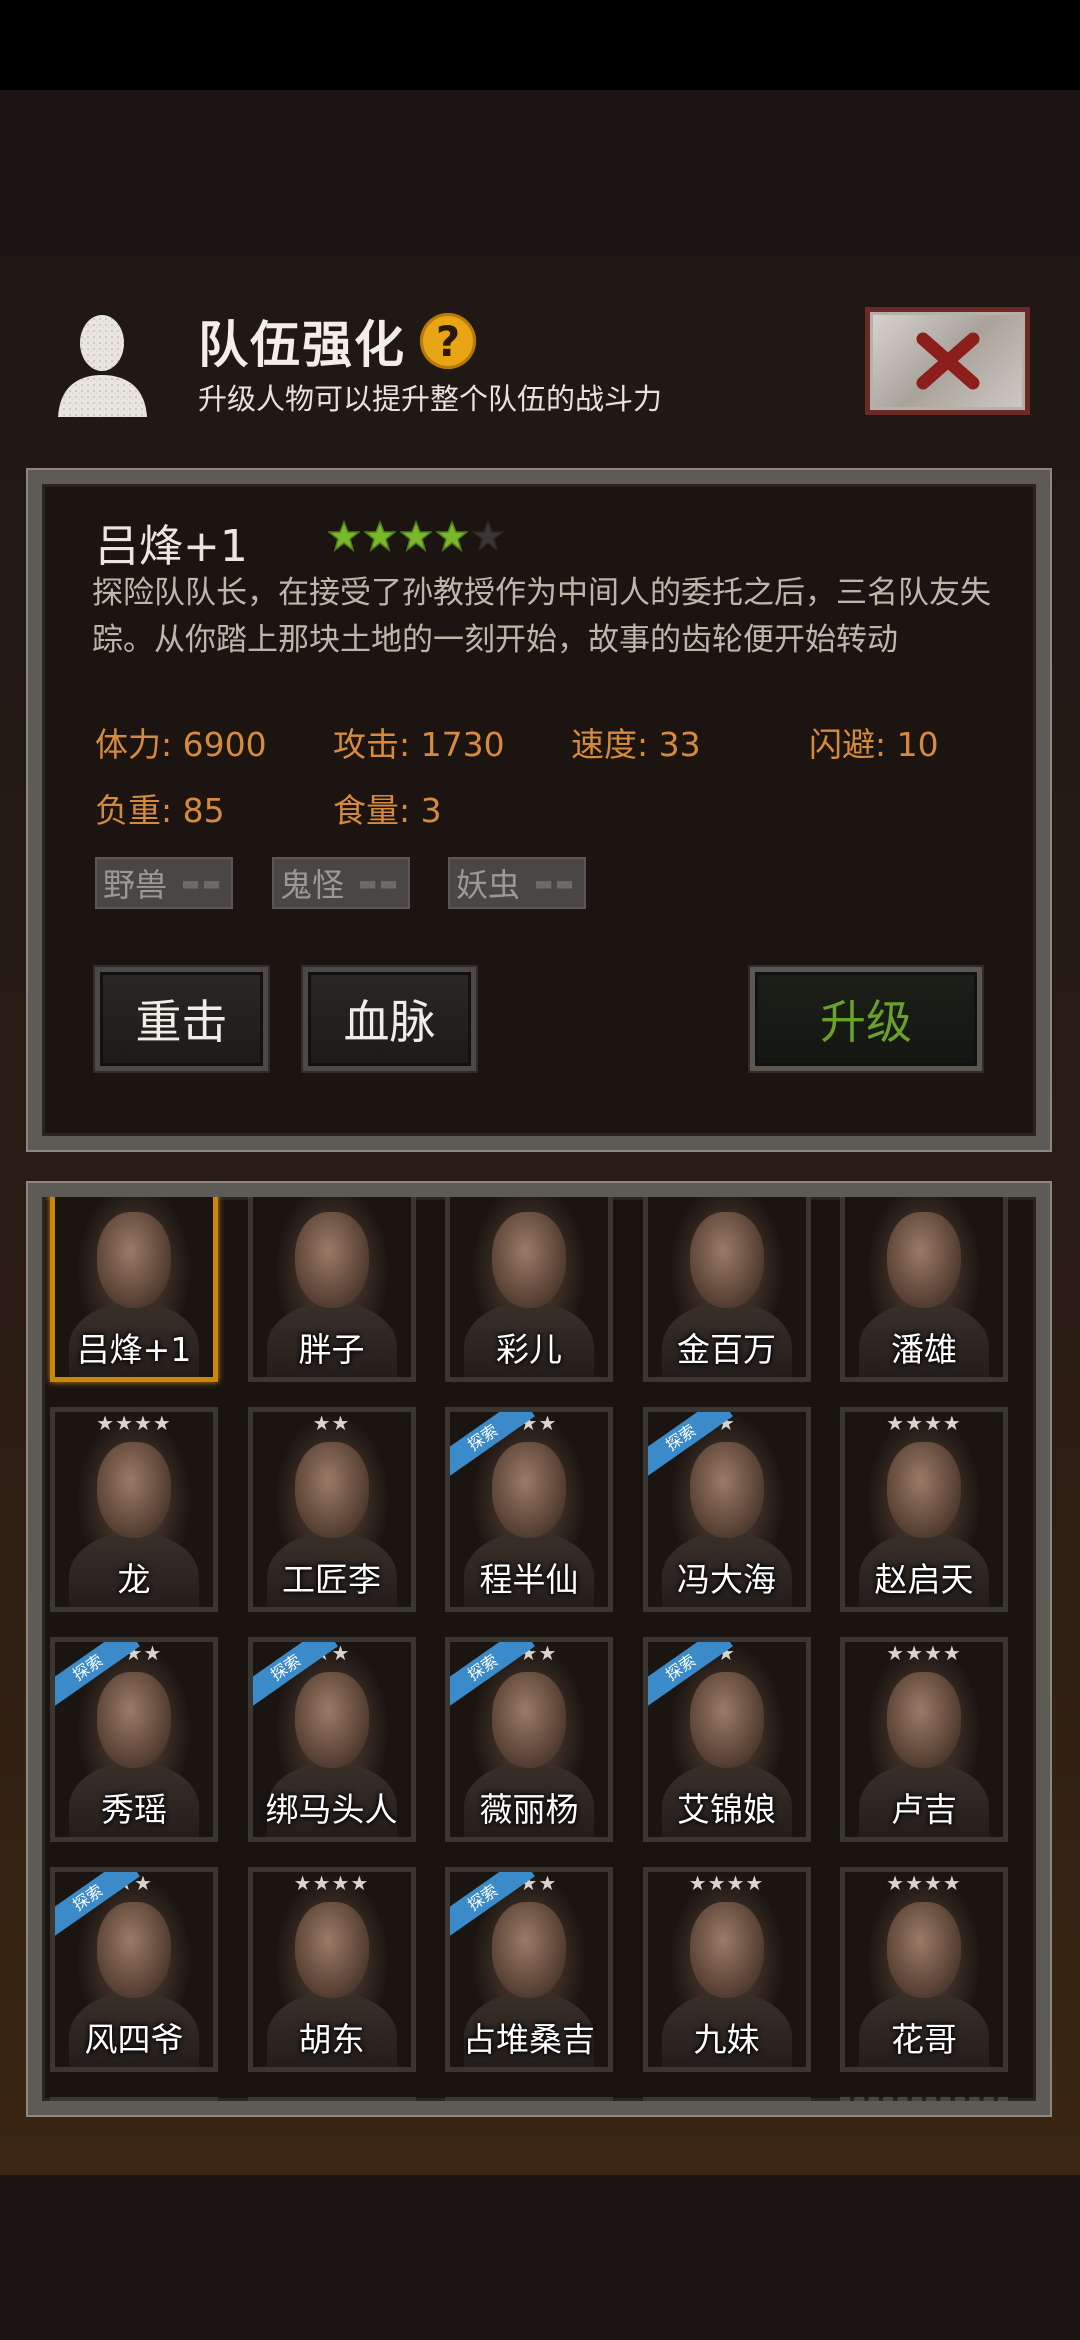 Image resolution: width=1080 pixels, height=2340 pixels. Describe the element at coordinates (171, 546) in the screenshot. I see `character-name: 吕烽+1` at that location.